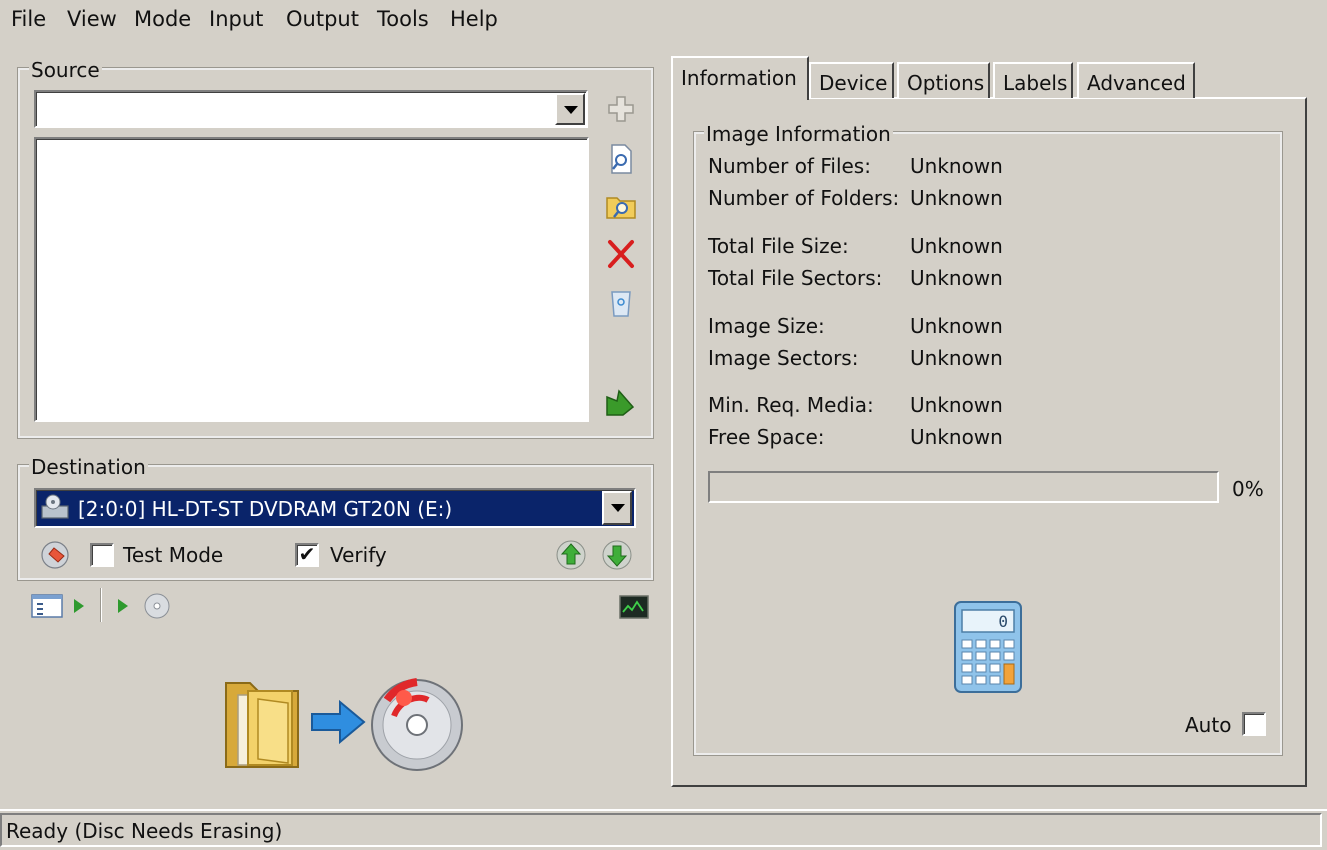  What do you see at coordinates (621, 159) in the screenshot?
I see `browse-file-icon` at bounding box center [621, 159].